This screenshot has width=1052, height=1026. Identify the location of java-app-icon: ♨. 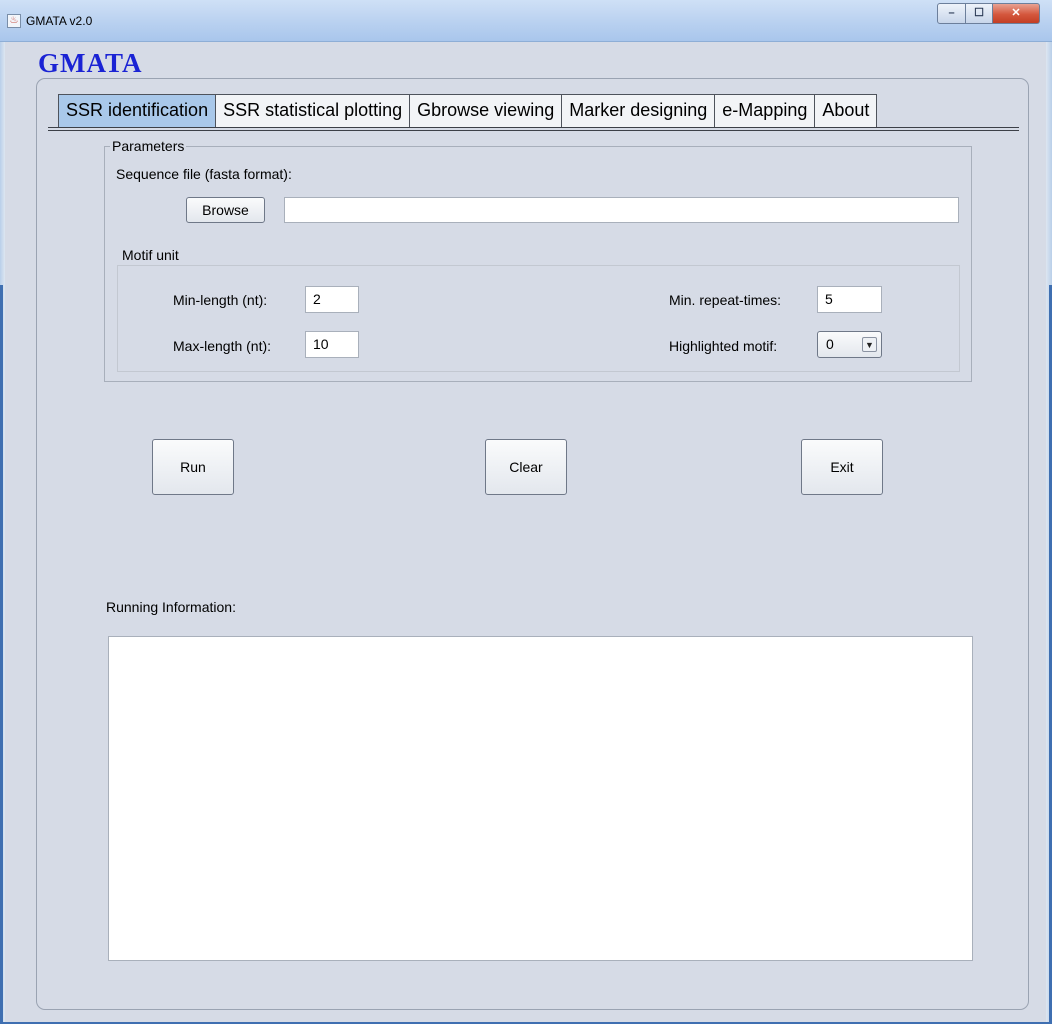
(14, 21).